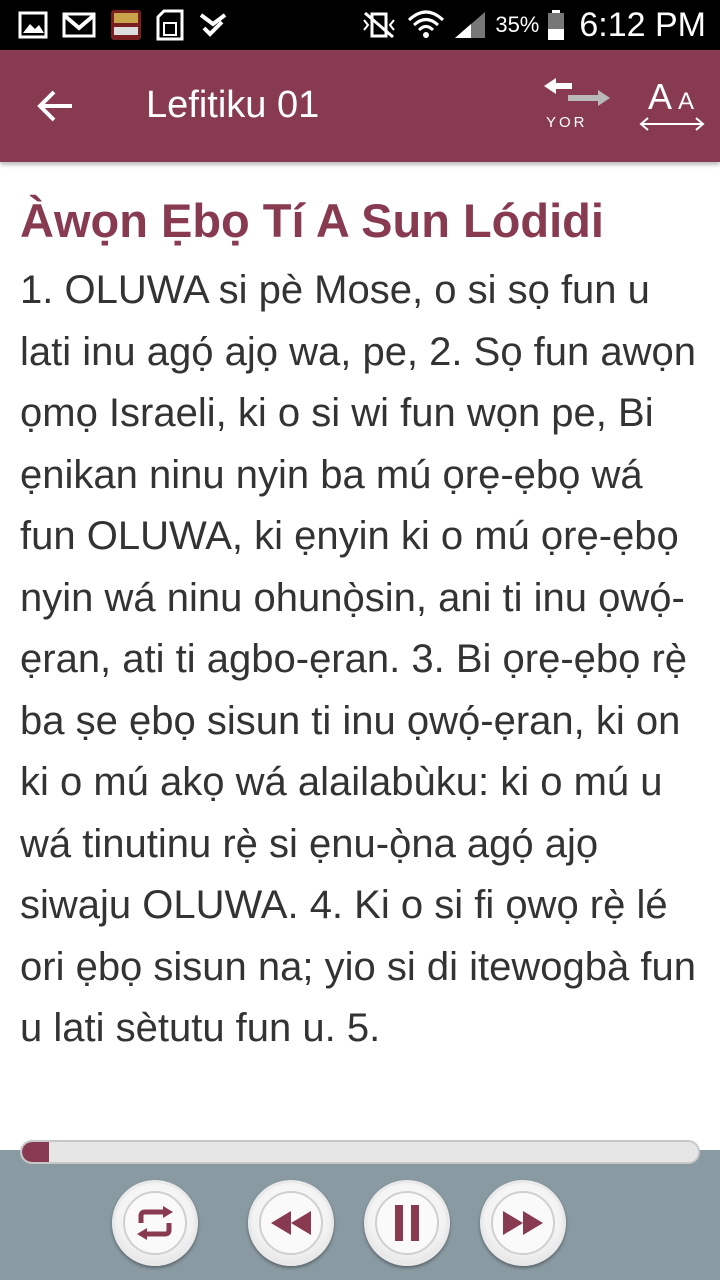 Image resolution: width=720 pixels, height=1280 pixels. Describe the element at coordinates (360, 1215) in the screenshot. I see `audio-player` at that location.